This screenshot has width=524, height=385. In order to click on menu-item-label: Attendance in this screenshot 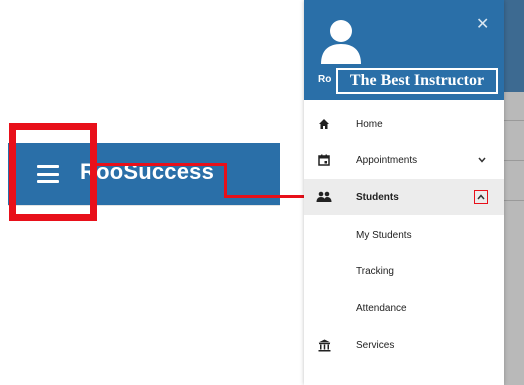, I will do `click(381, 308)`.